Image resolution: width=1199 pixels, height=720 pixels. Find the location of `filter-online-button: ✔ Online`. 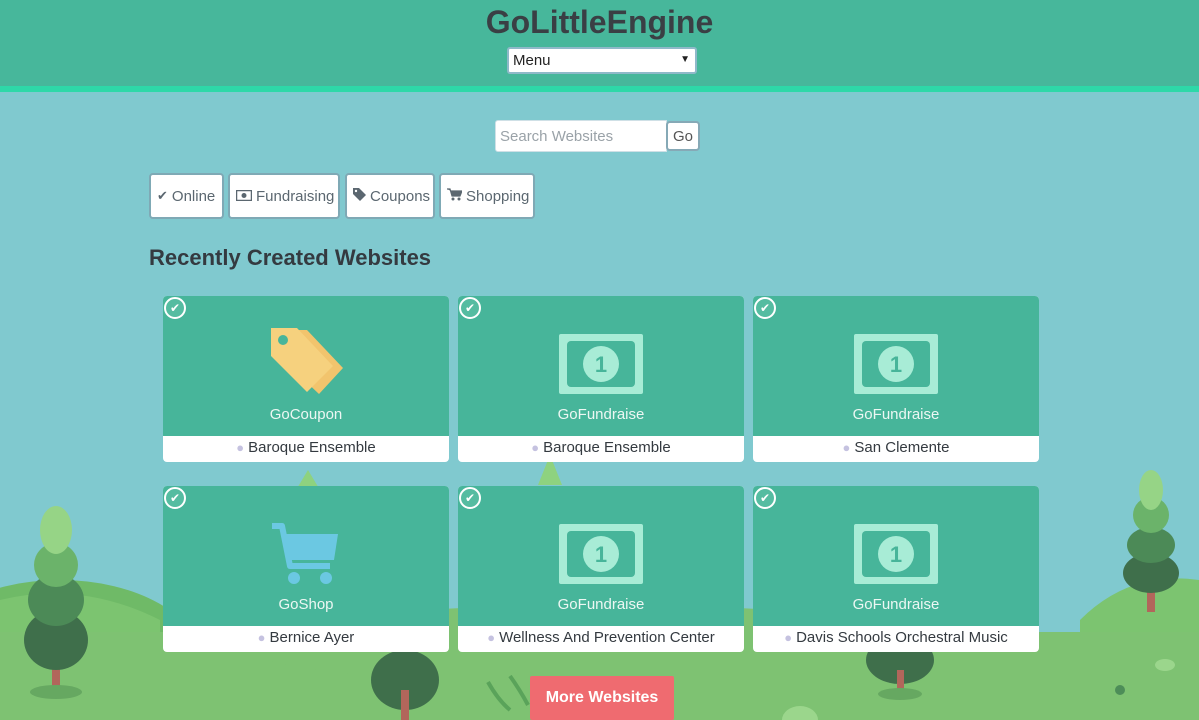

filter-online-button: ✔ Online is located at coordinates (186, 196).